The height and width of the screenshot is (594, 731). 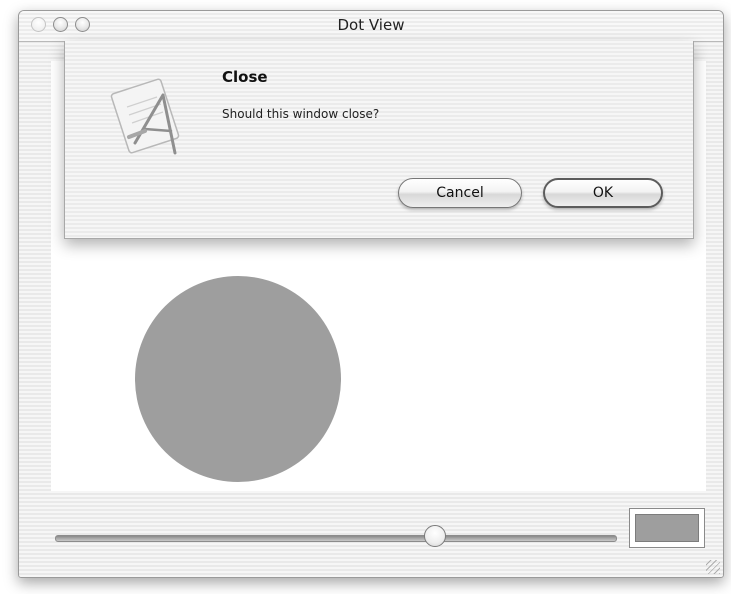 I want to click on title-bar: Dot View, so click(x=371, y=26).